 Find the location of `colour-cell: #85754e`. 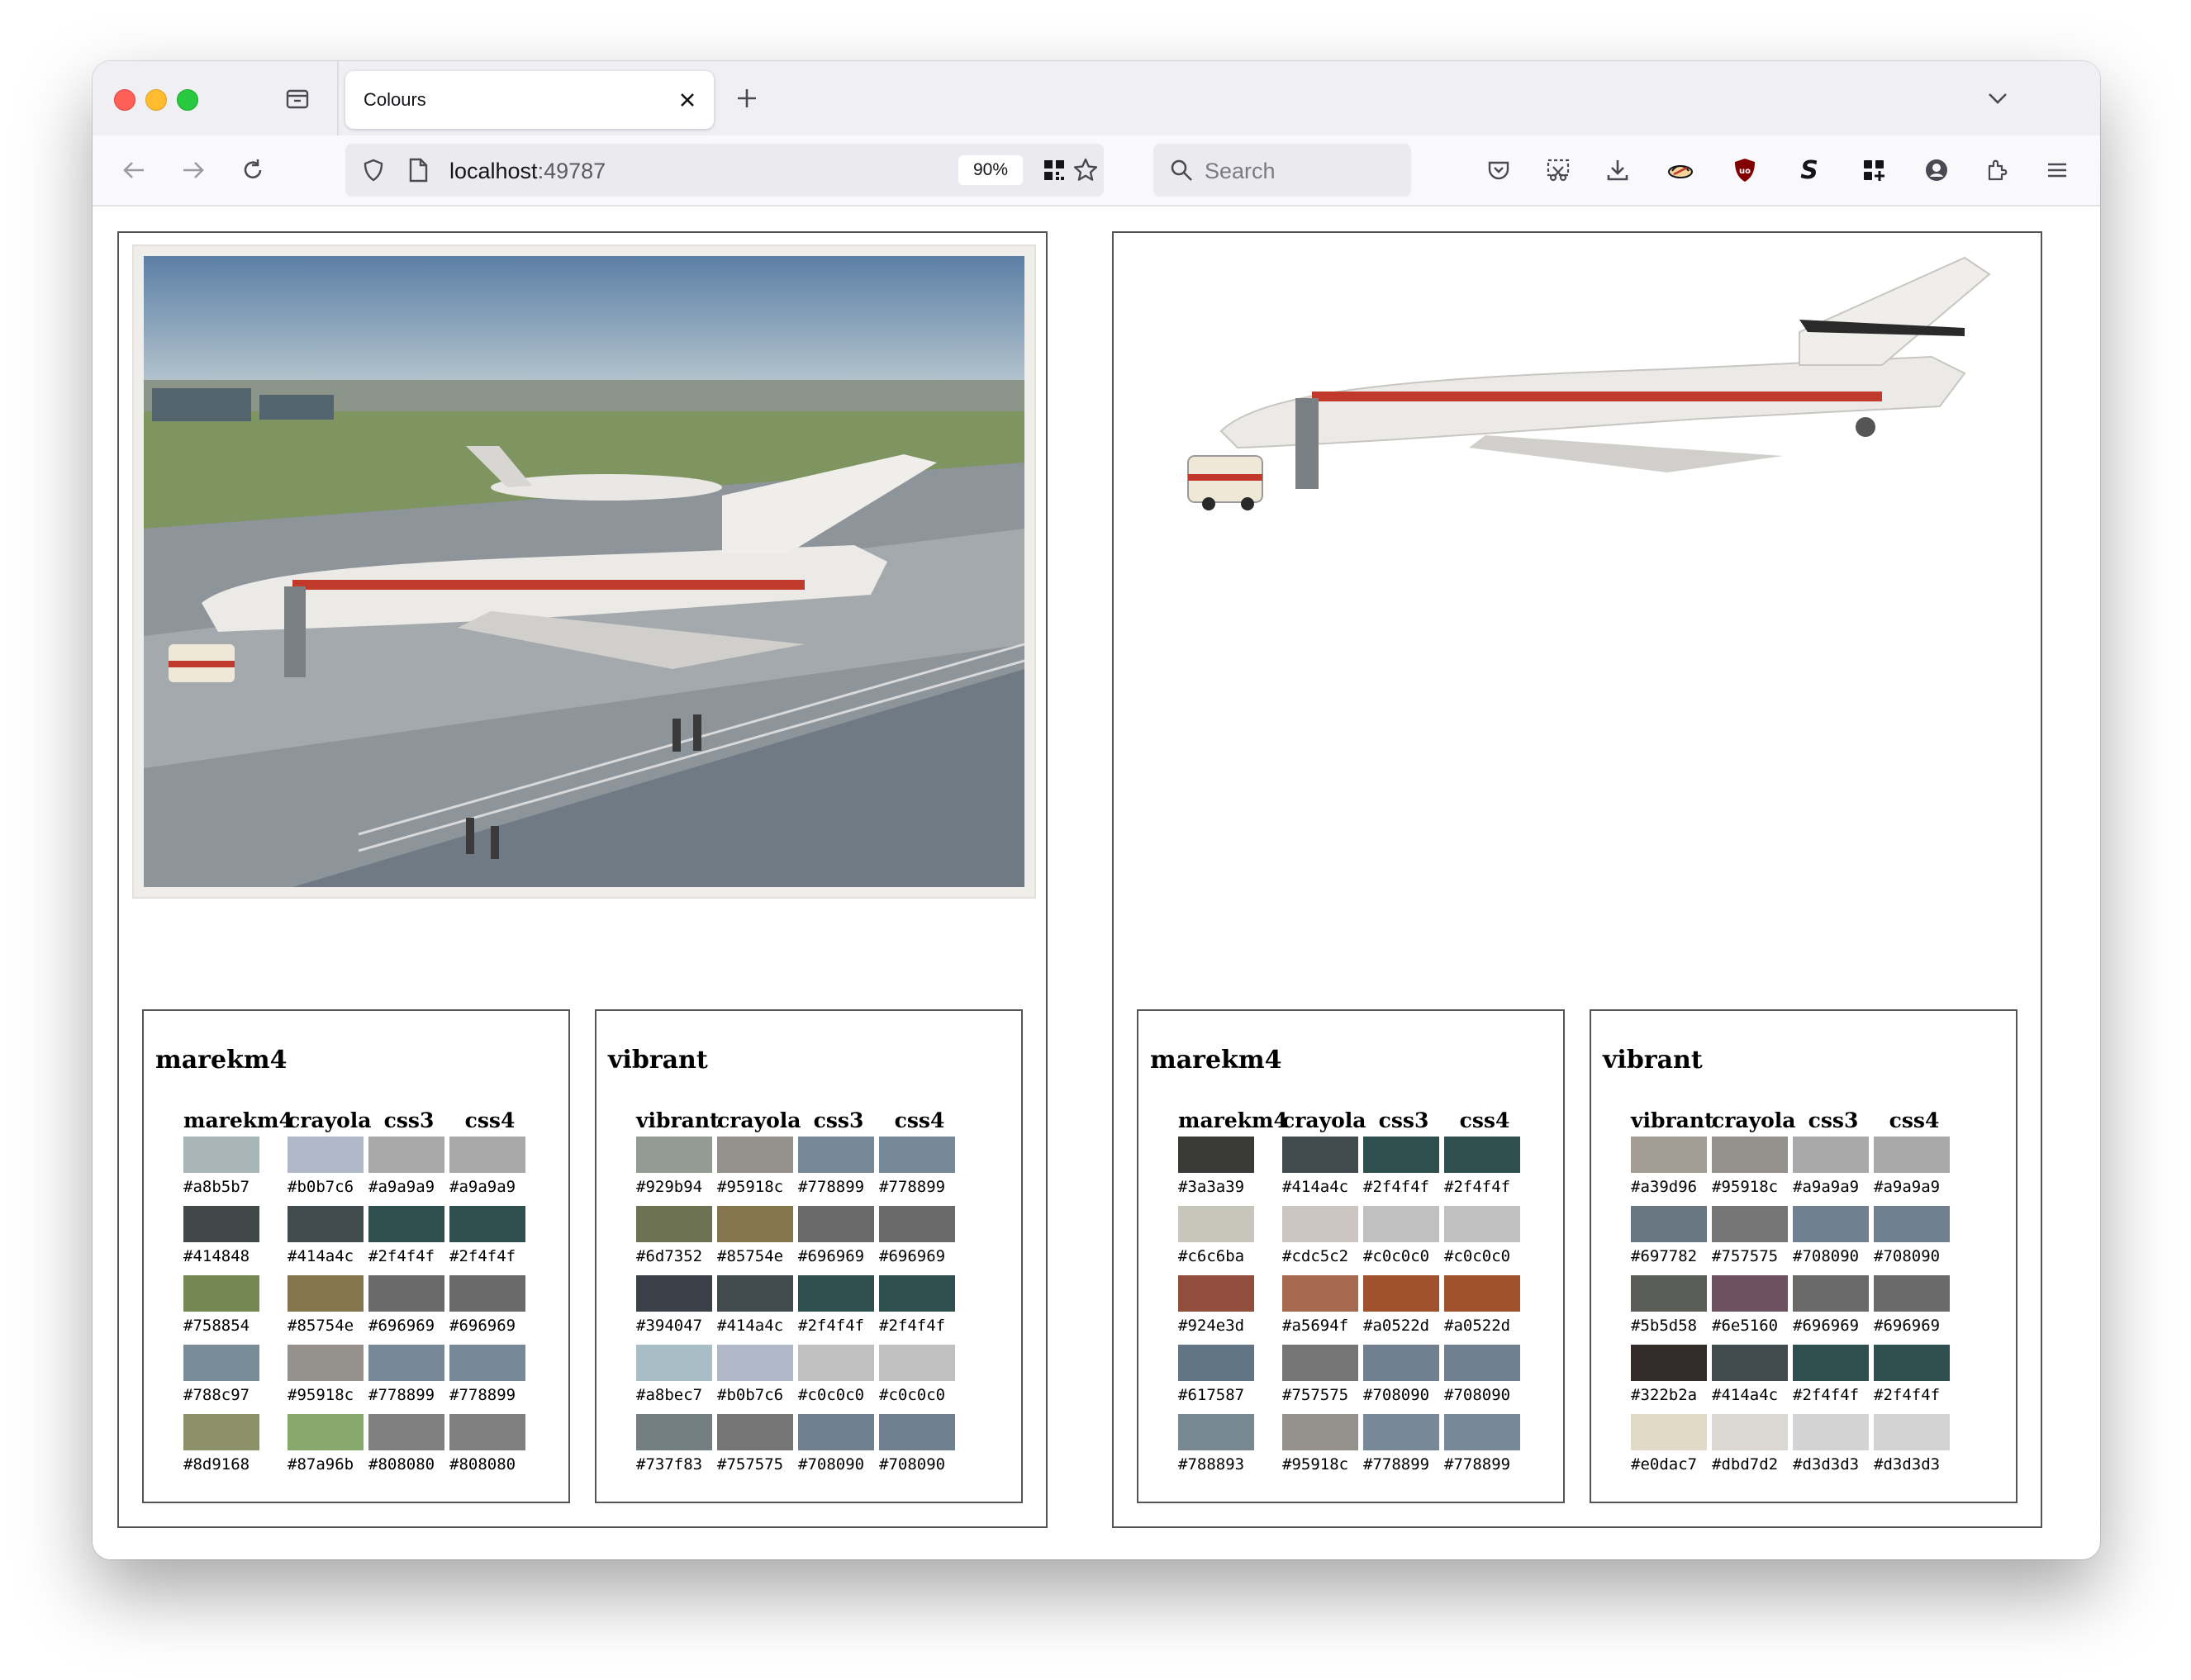

colour-cell: #85754e is located at coordinates (757, 1240).